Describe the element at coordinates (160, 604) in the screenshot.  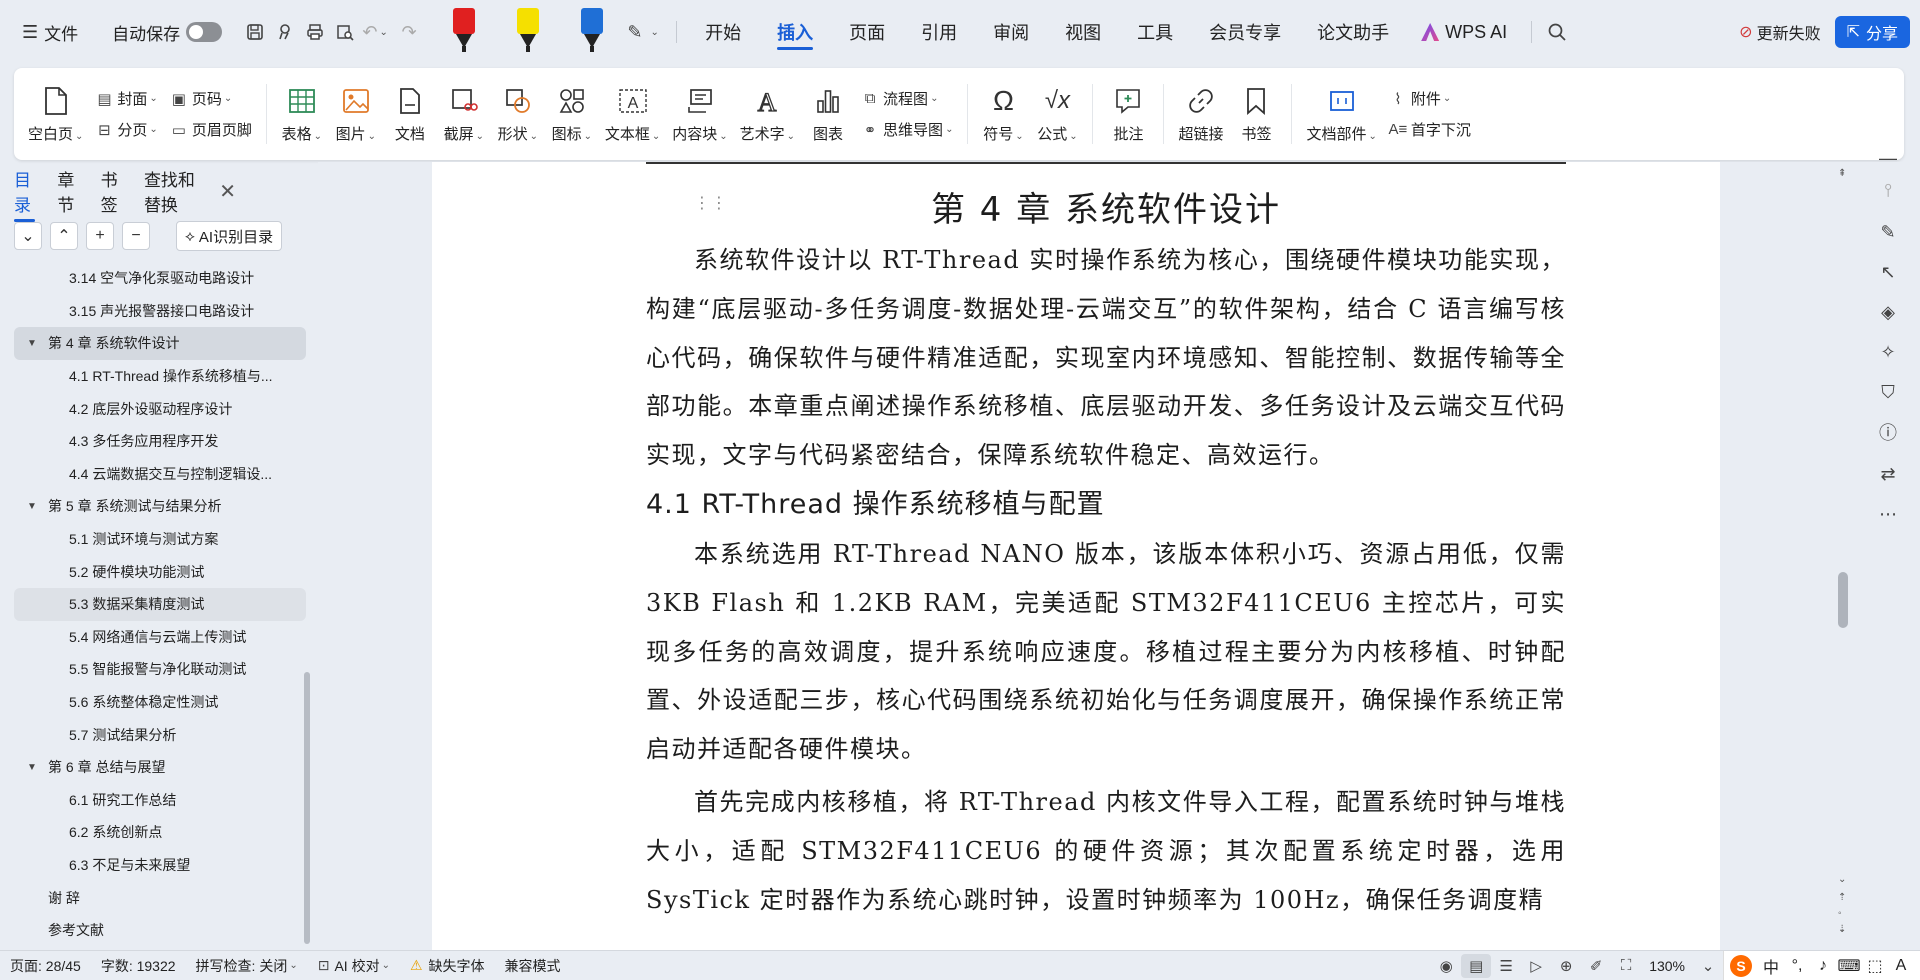
I see `toc-section-item: 5.3 数据采集精度测试` at that location.